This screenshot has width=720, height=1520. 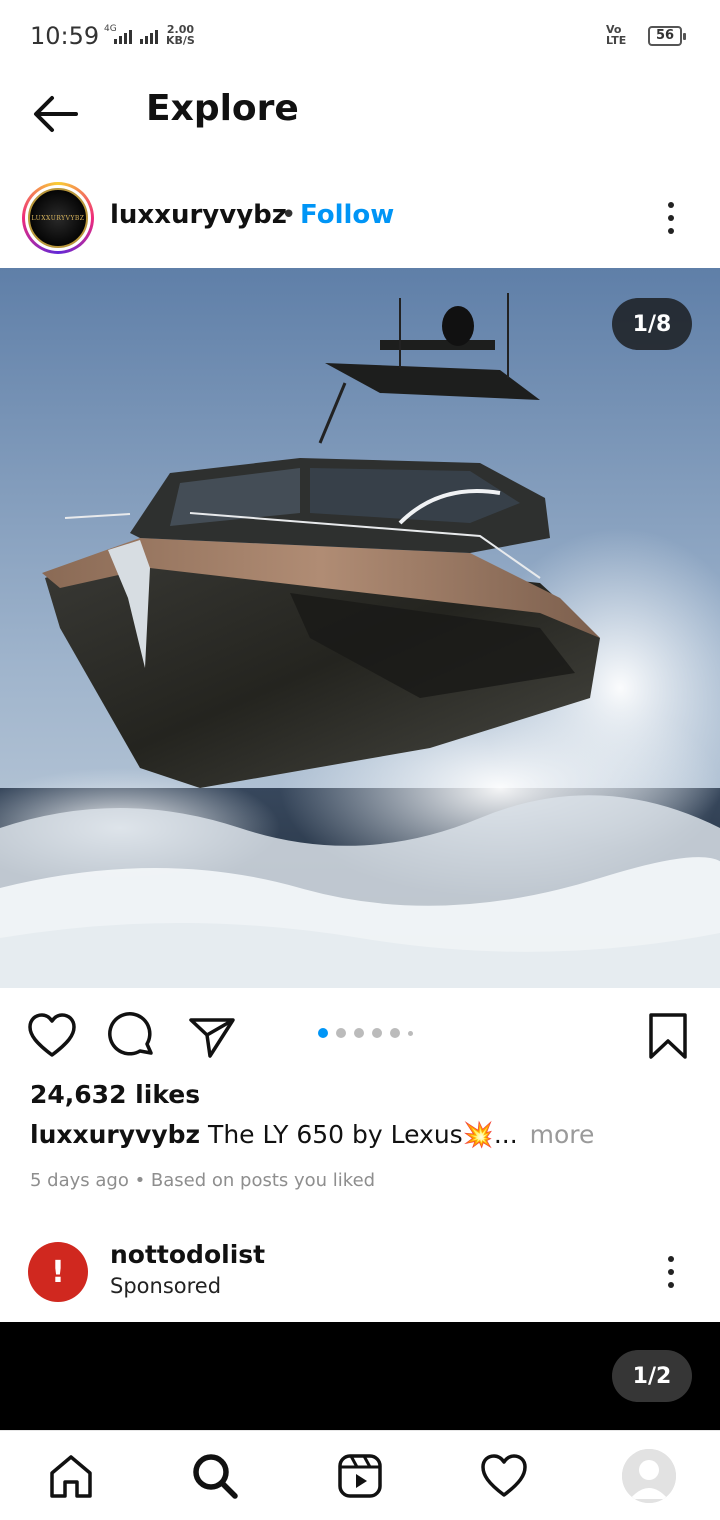 I want to click on status-time: 10:59, so click(x=65, y=36).